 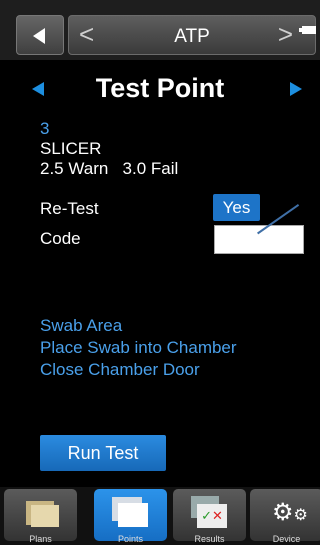 I want to click on results-icon: ✓✕, so click(x=210, y=512).